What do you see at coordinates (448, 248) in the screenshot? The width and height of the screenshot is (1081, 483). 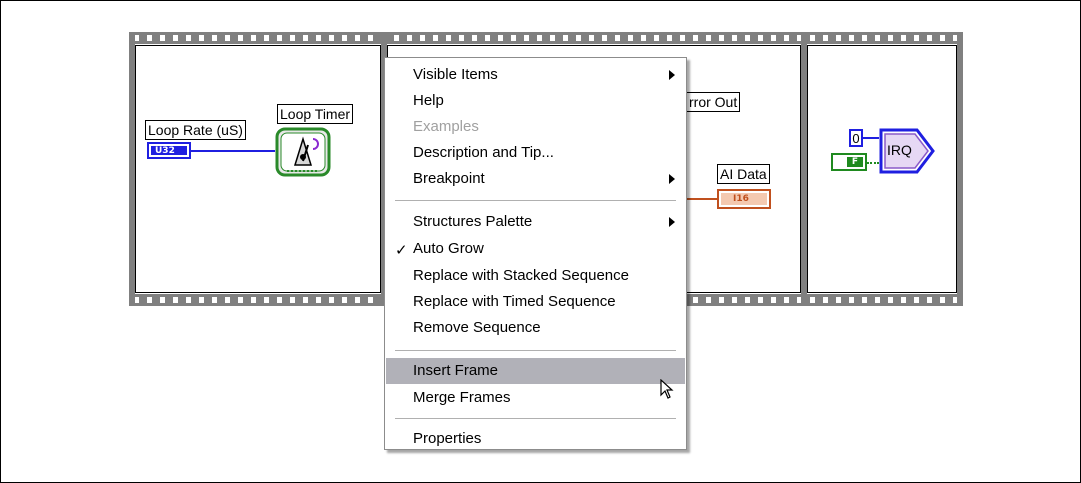 I see `menu-item-label: Auto Grow` at bounding box center [448, 248].